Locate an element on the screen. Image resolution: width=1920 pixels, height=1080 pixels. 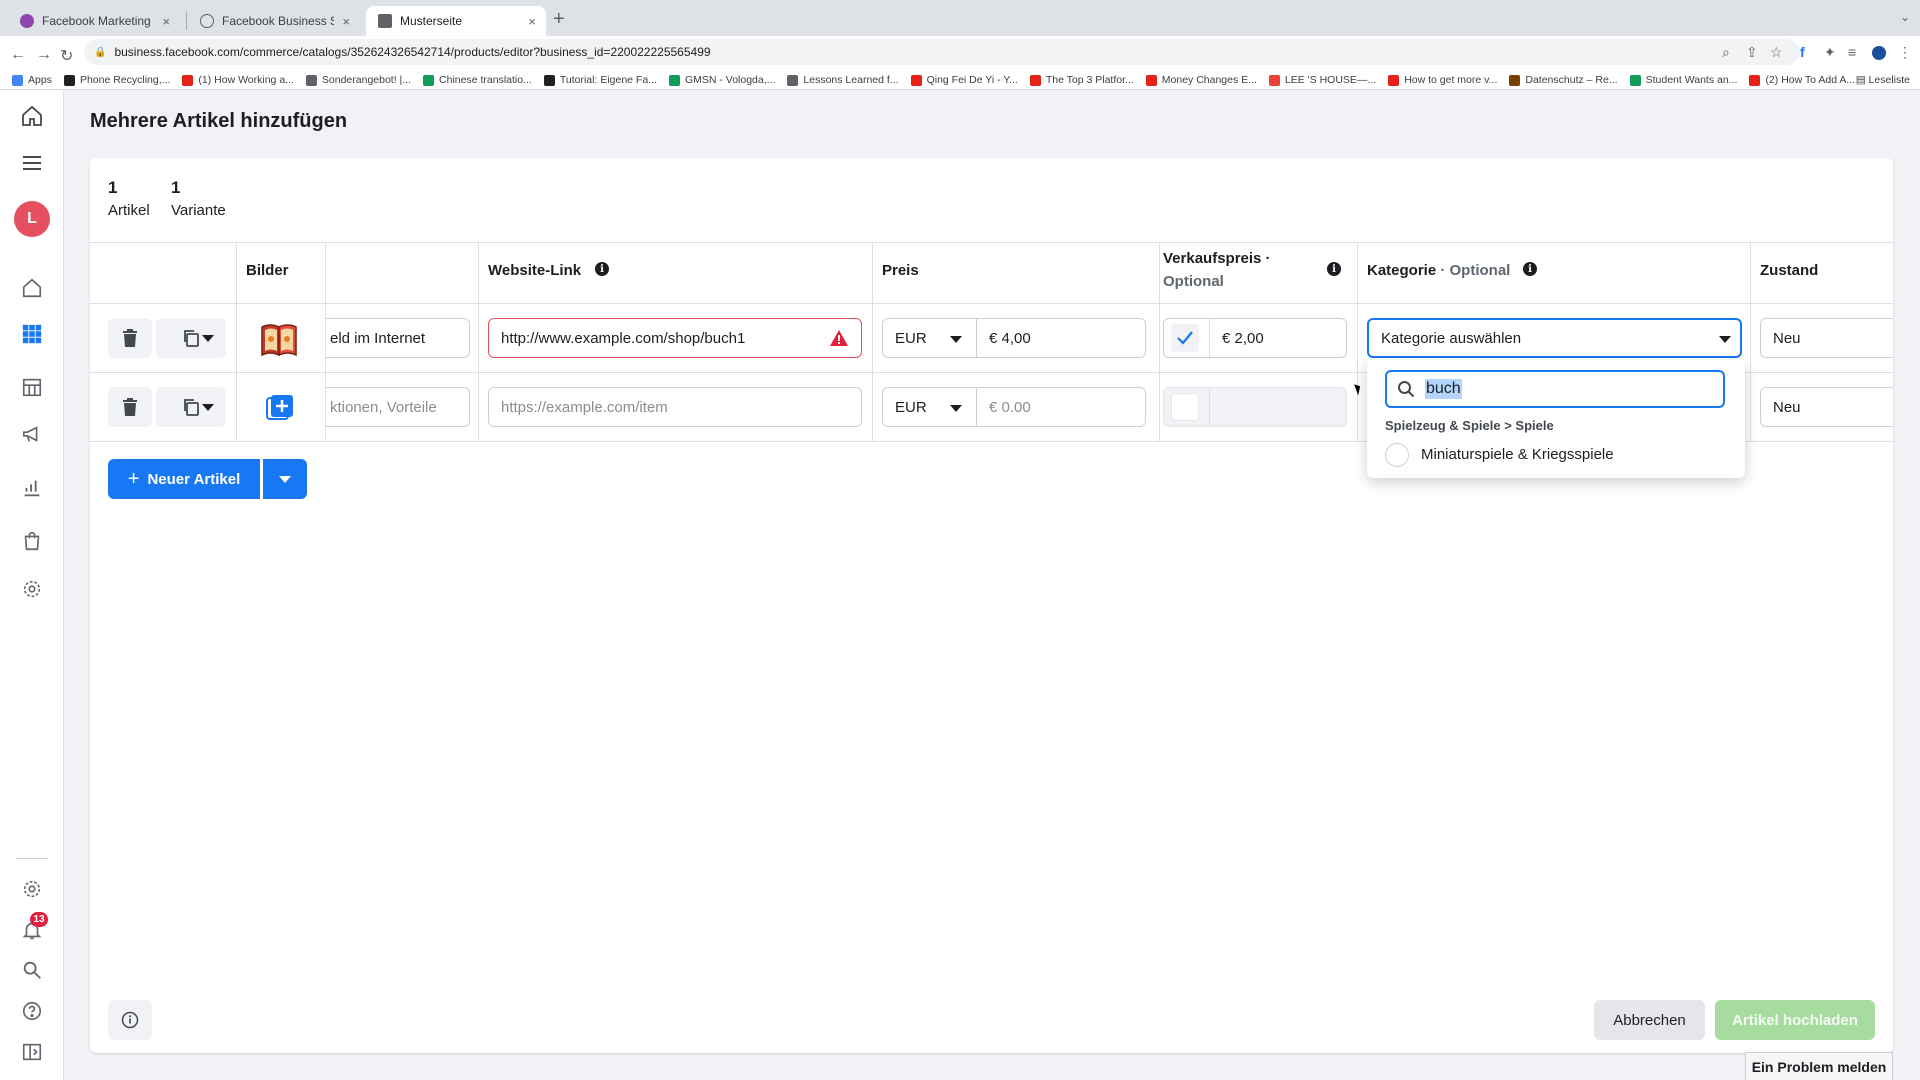
header-images: Bilder is located at coordinates (267, 270).